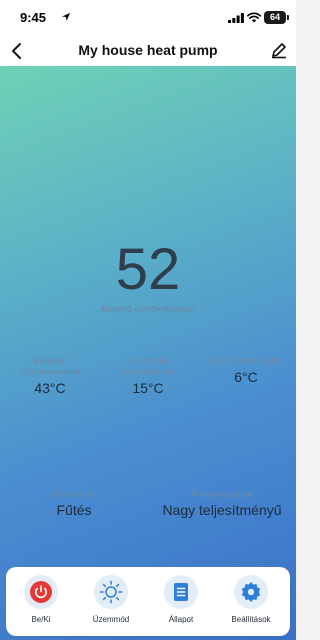 The image size is (320, 640). I want to click on power-button: Be/Ki, so click(41, 599).